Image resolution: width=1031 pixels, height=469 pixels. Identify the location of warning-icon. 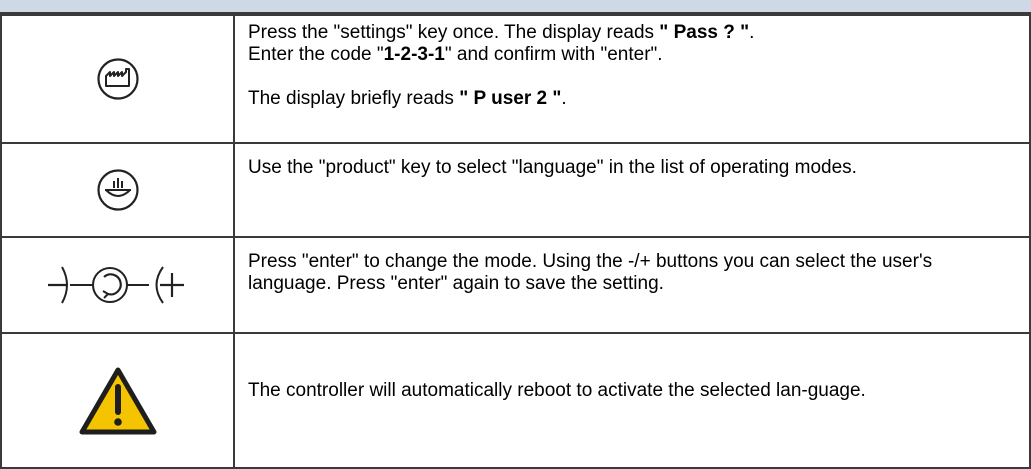
(118, 400).